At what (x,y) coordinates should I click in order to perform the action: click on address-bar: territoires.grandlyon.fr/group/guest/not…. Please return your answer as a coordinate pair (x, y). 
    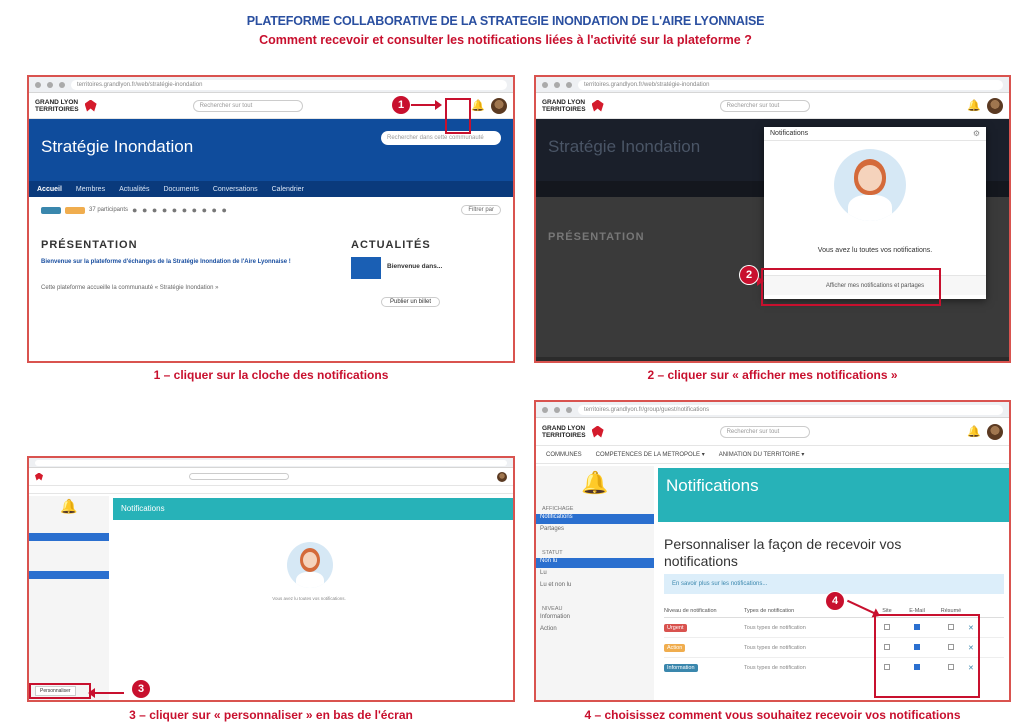
    Looking at the image, I should click on (790, 409).